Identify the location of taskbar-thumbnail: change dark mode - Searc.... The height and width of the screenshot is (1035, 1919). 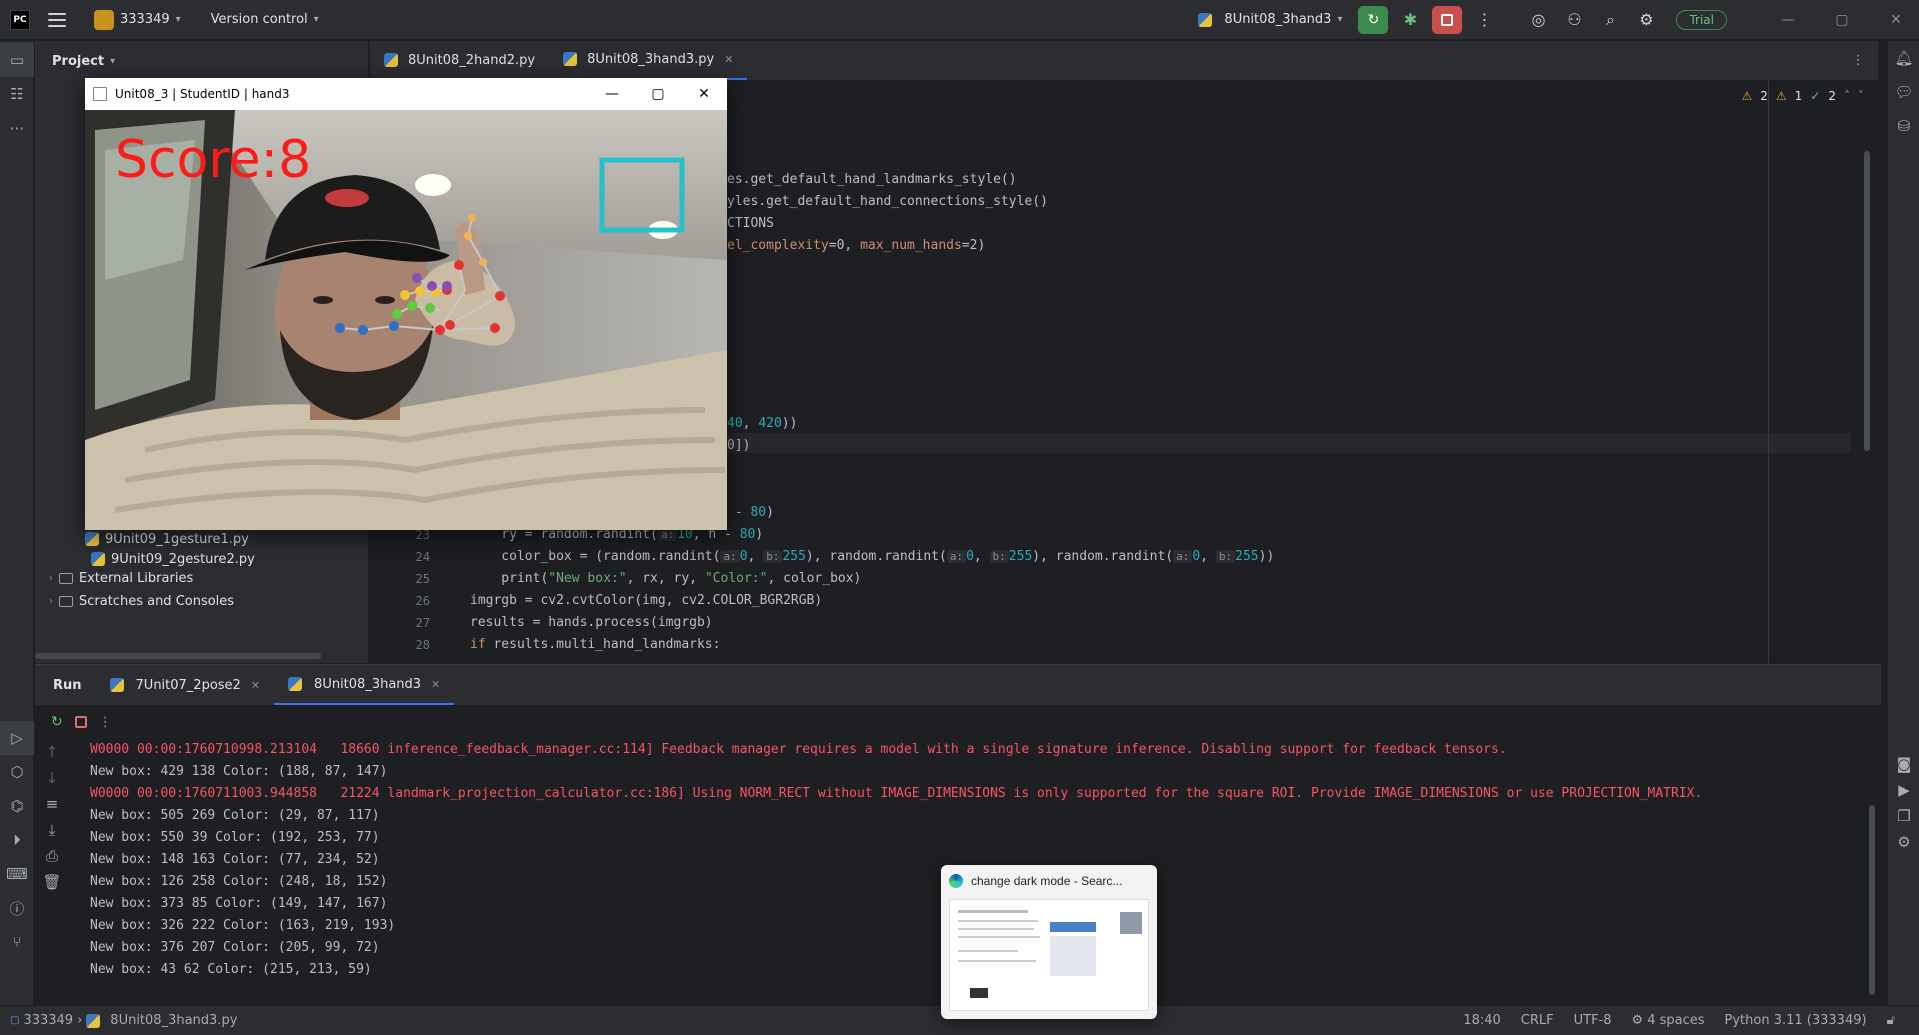
(1049, 942).